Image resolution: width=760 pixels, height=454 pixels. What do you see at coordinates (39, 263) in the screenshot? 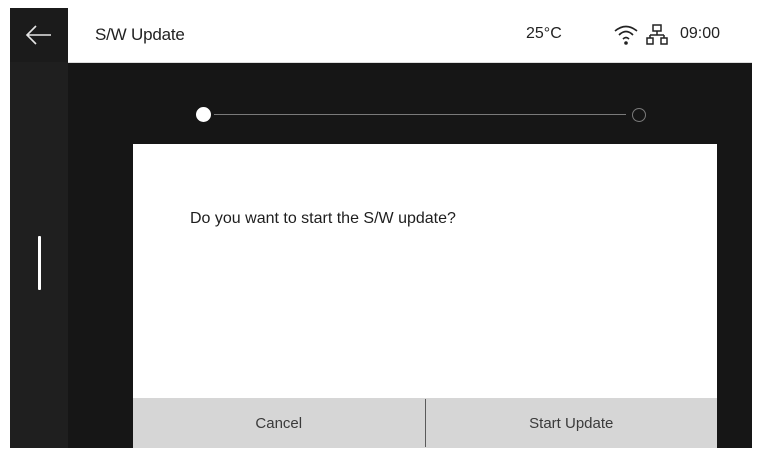
I see `scroll-indicator` at bounding box center [39, 263].